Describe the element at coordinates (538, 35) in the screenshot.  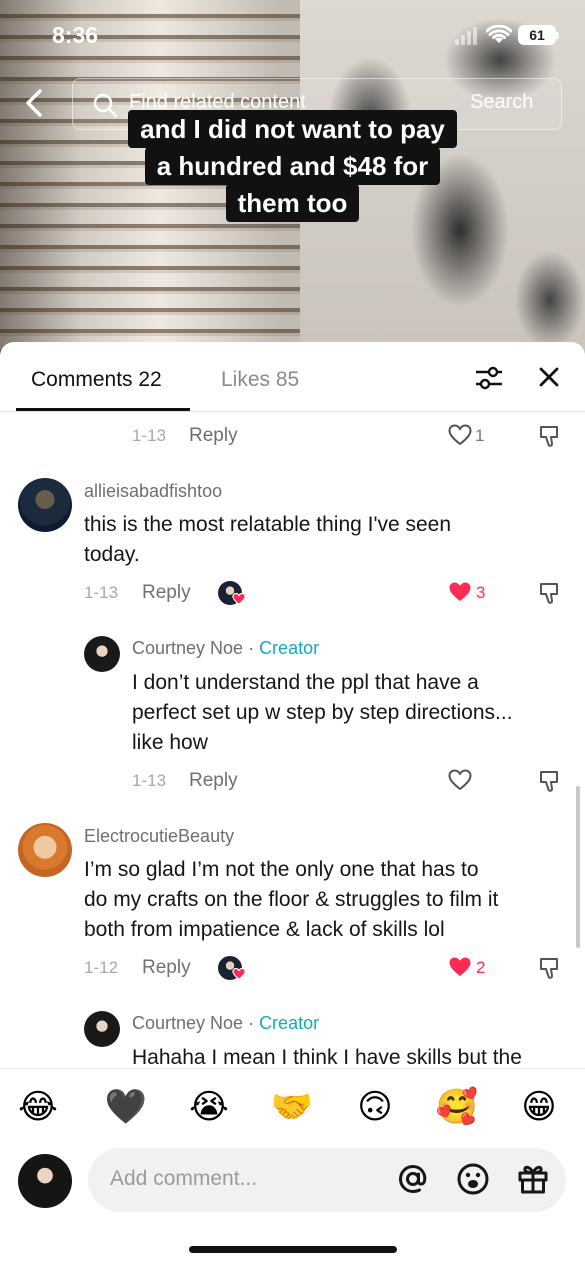
I see `battery-icon: 61` at that location.